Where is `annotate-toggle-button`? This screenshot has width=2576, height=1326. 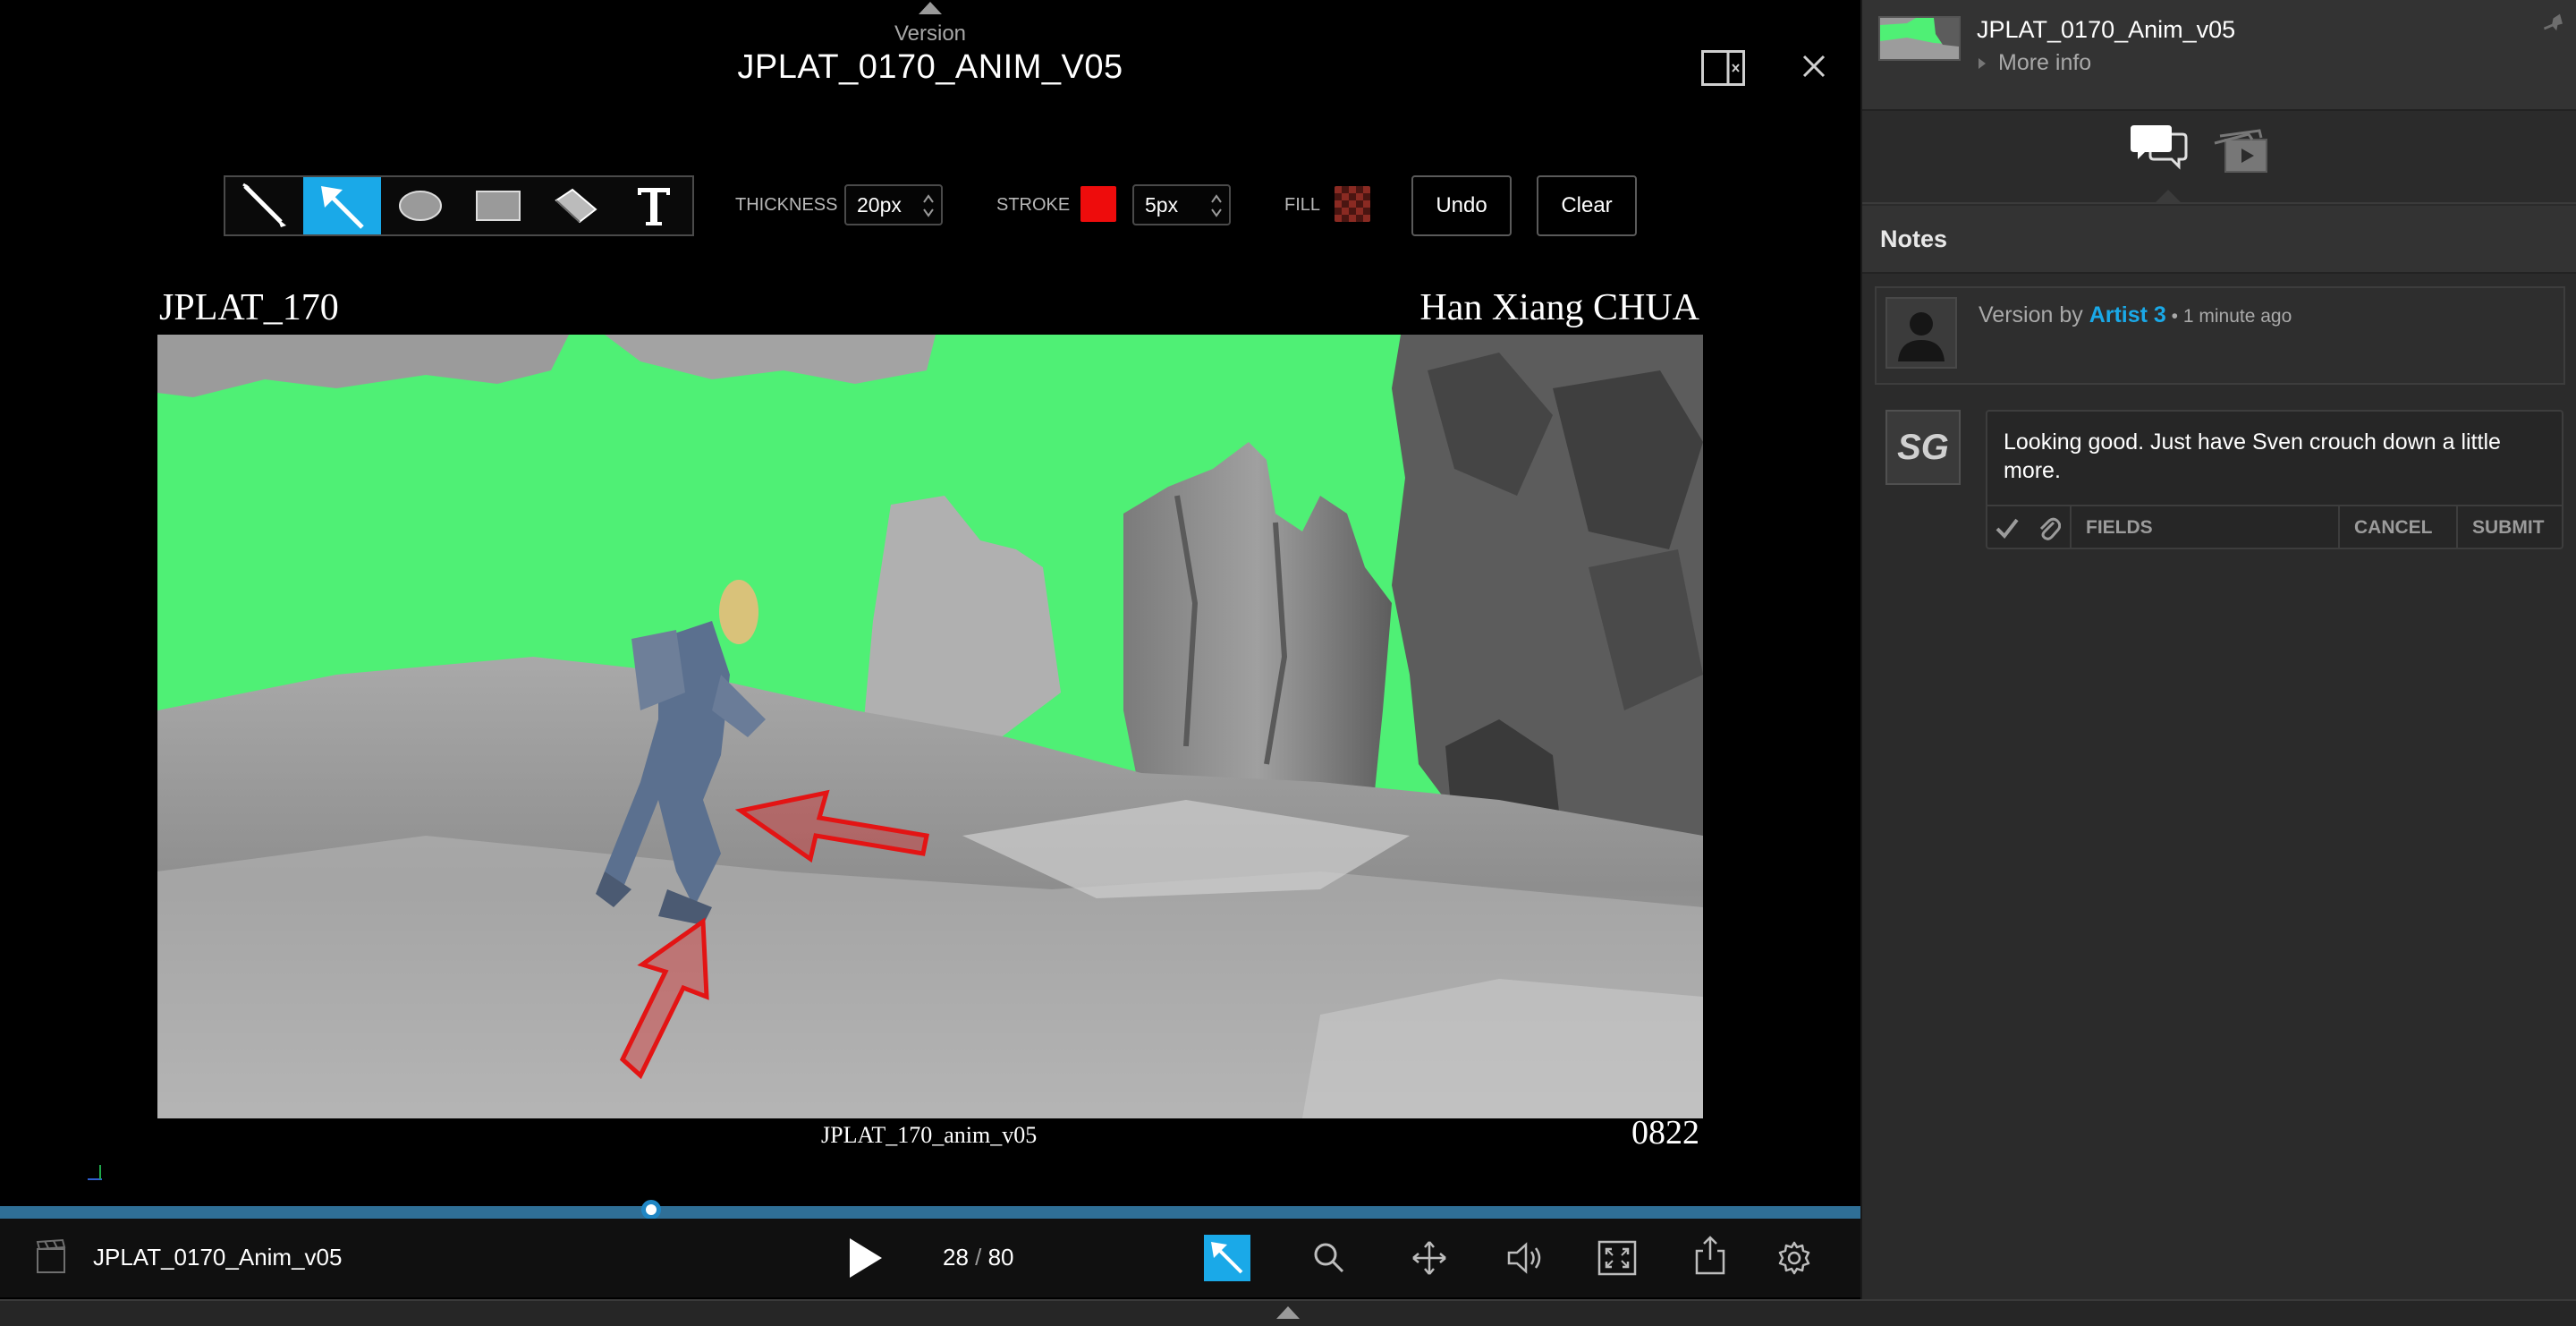 annotate-toggle-button is located at coordinates (1227, 1258).